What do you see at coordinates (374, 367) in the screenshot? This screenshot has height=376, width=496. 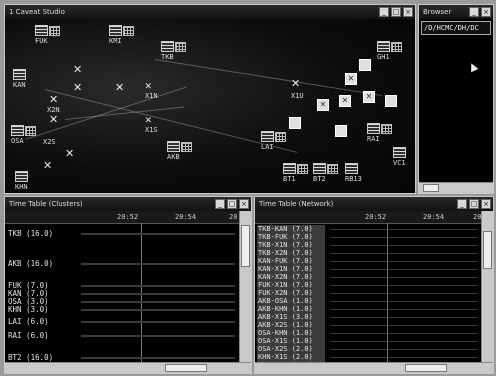 I see `network-hscroll` at bounding box center [374, 367].